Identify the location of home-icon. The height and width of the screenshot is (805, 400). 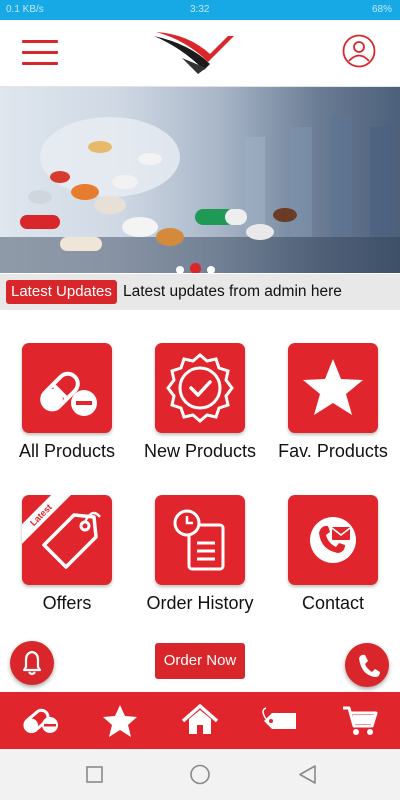
(200, 719).